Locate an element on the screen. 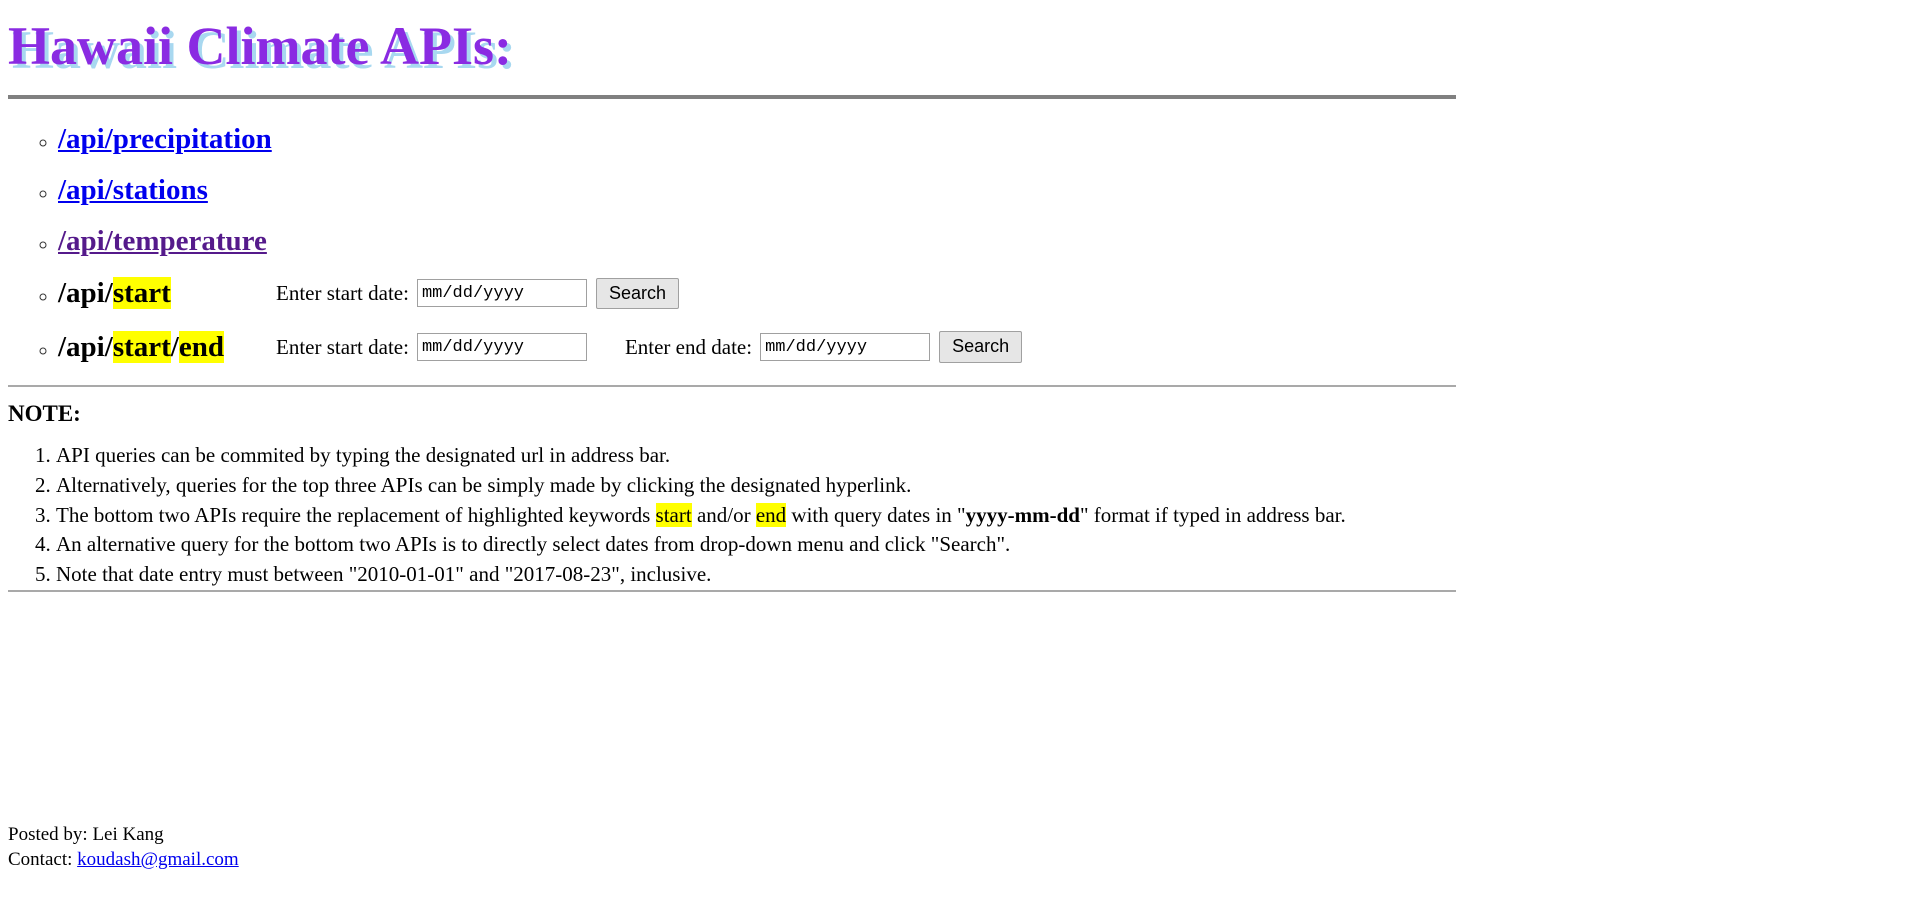 This screenshot has height=915, width=1932. api-link-temperature: /api/temperature is located at coordinates (162, 241).